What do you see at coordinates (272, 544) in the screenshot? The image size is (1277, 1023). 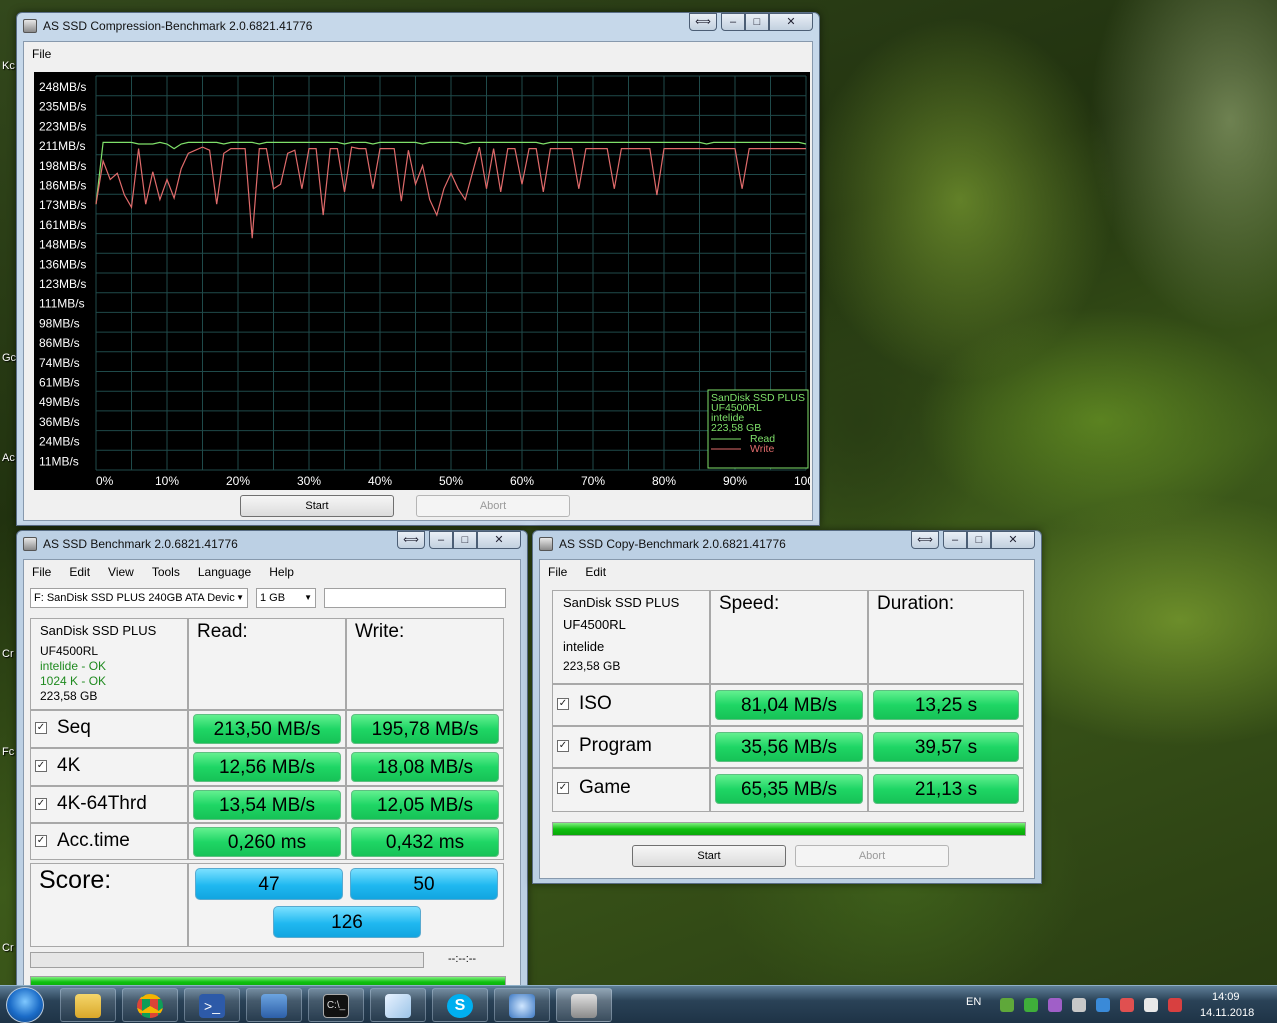 I see `title-bar: AS SSD Benchmark 2.0.6821.41776 ⟺ ‒ □ ✕` at bounding box center [272, 544].